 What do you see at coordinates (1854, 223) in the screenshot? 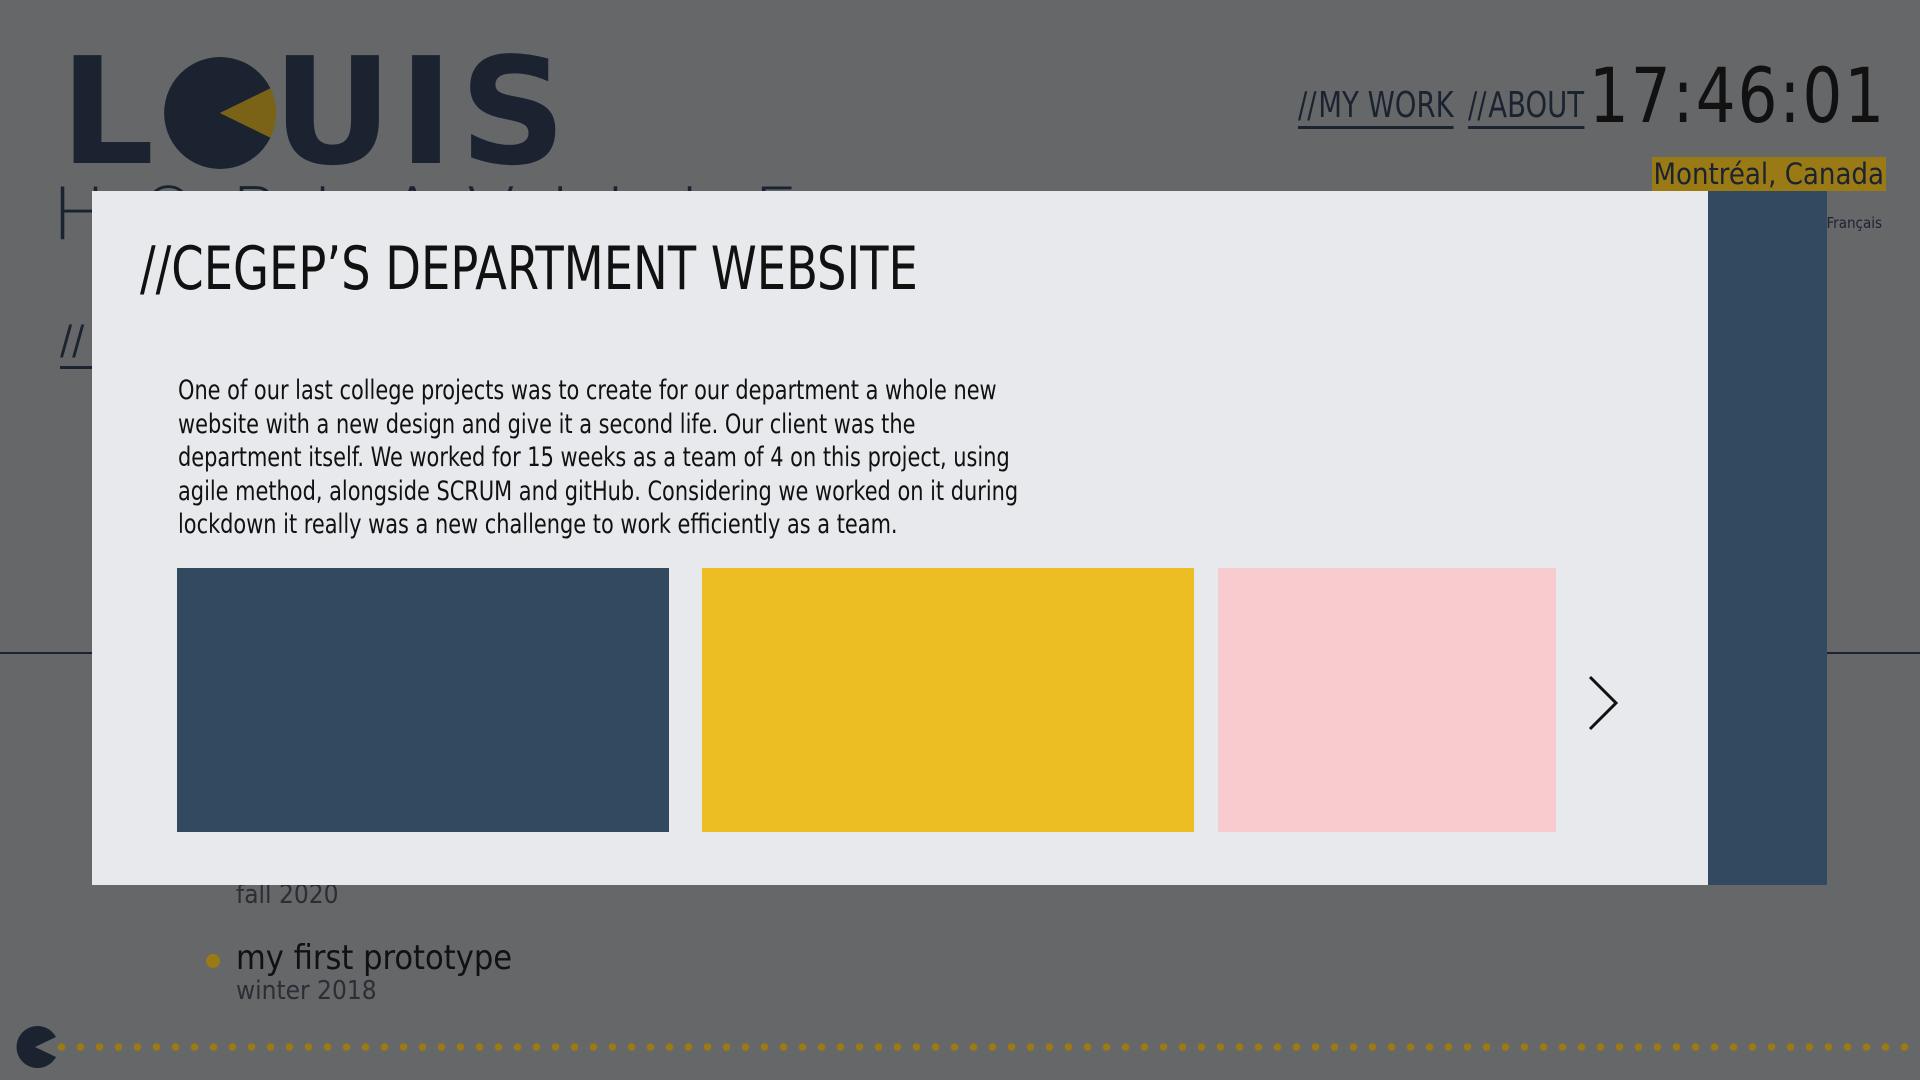
I see `language-switch-link: Français` at bounding box center [1854, 223].